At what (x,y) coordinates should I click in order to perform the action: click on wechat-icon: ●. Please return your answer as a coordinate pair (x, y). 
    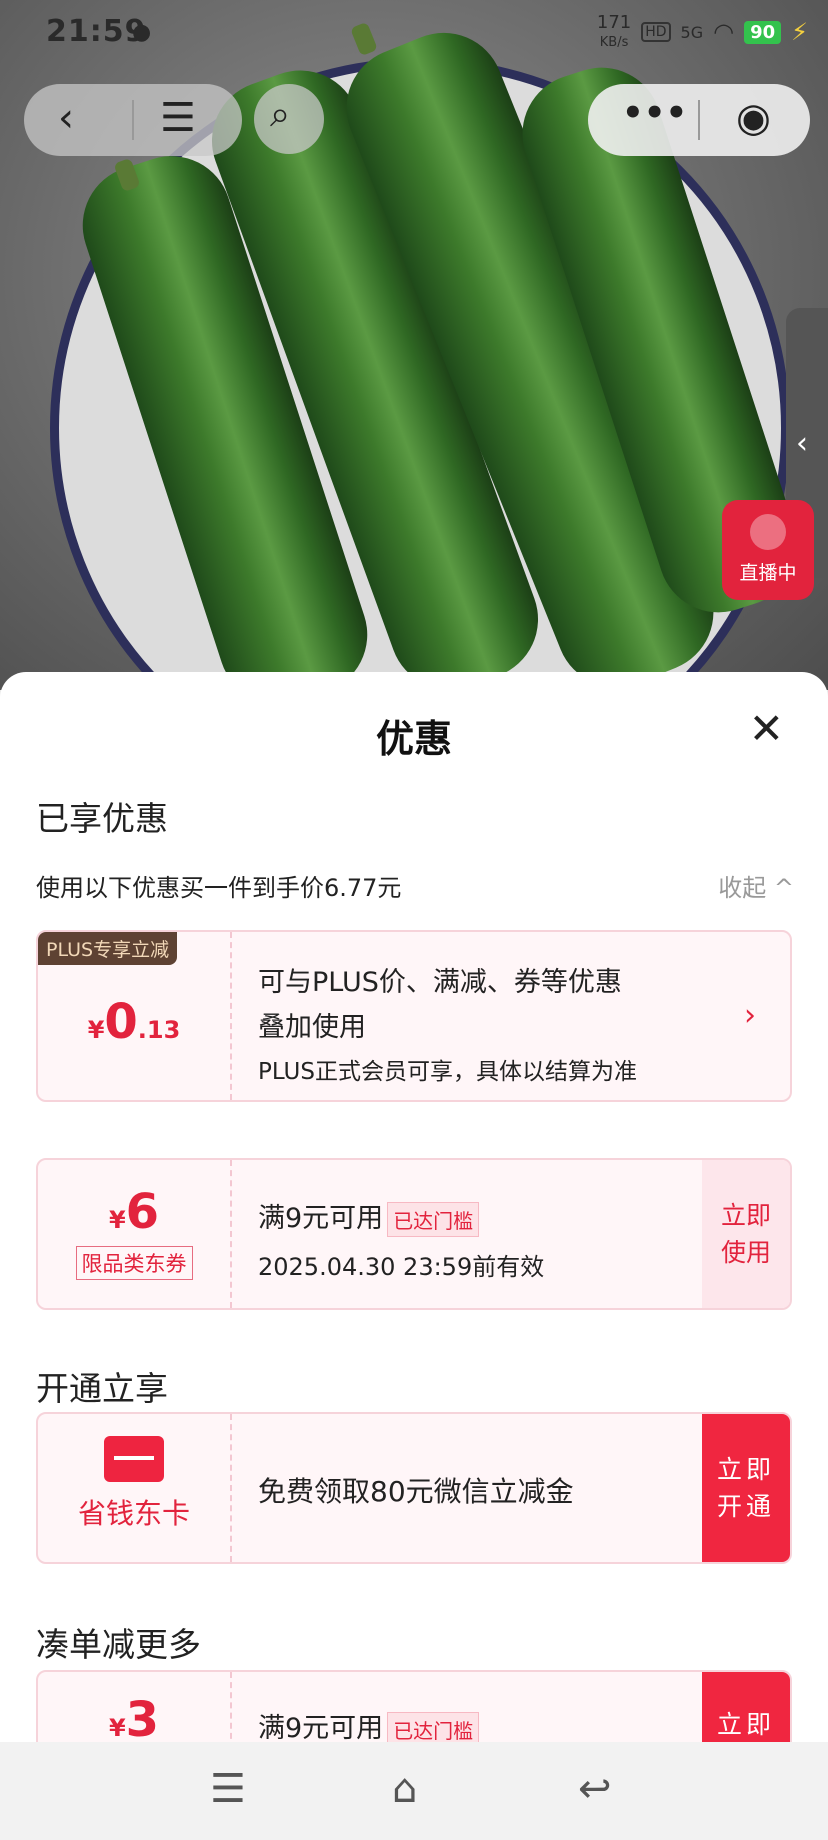
    Looking at the image, I should click on (142, 32).